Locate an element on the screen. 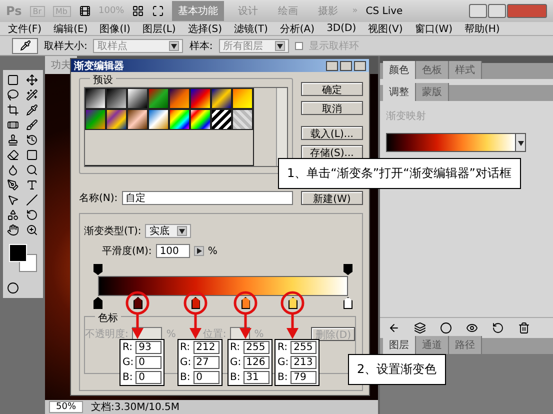  smoothness-field: 100 is located at coordinates (173, 251).